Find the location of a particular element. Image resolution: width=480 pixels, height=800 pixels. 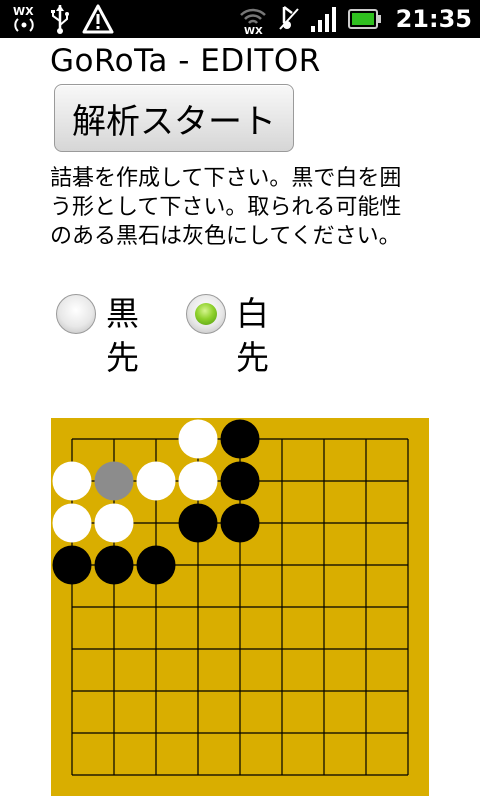

warning-icon is located at coordinates (98, 19).